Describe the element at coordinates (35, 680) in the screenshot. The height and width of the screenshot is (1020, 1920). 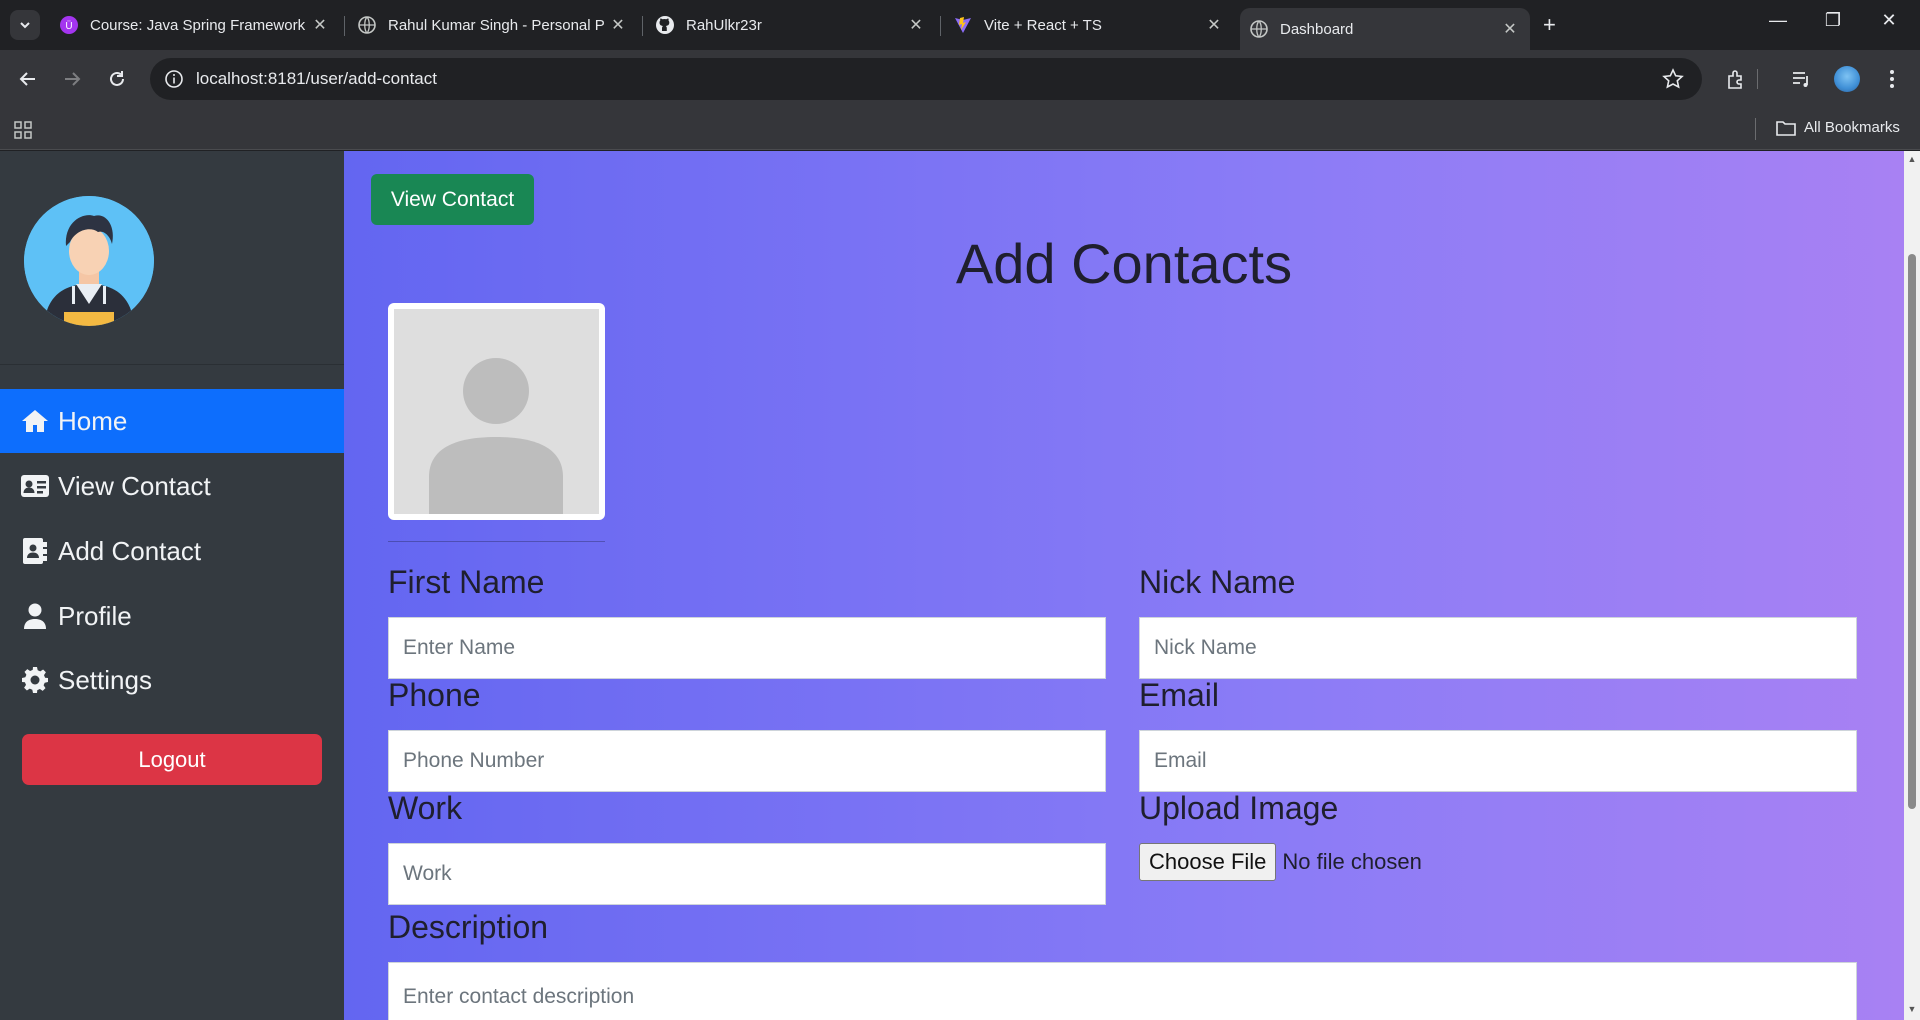
I see `gear-icon` at that location.